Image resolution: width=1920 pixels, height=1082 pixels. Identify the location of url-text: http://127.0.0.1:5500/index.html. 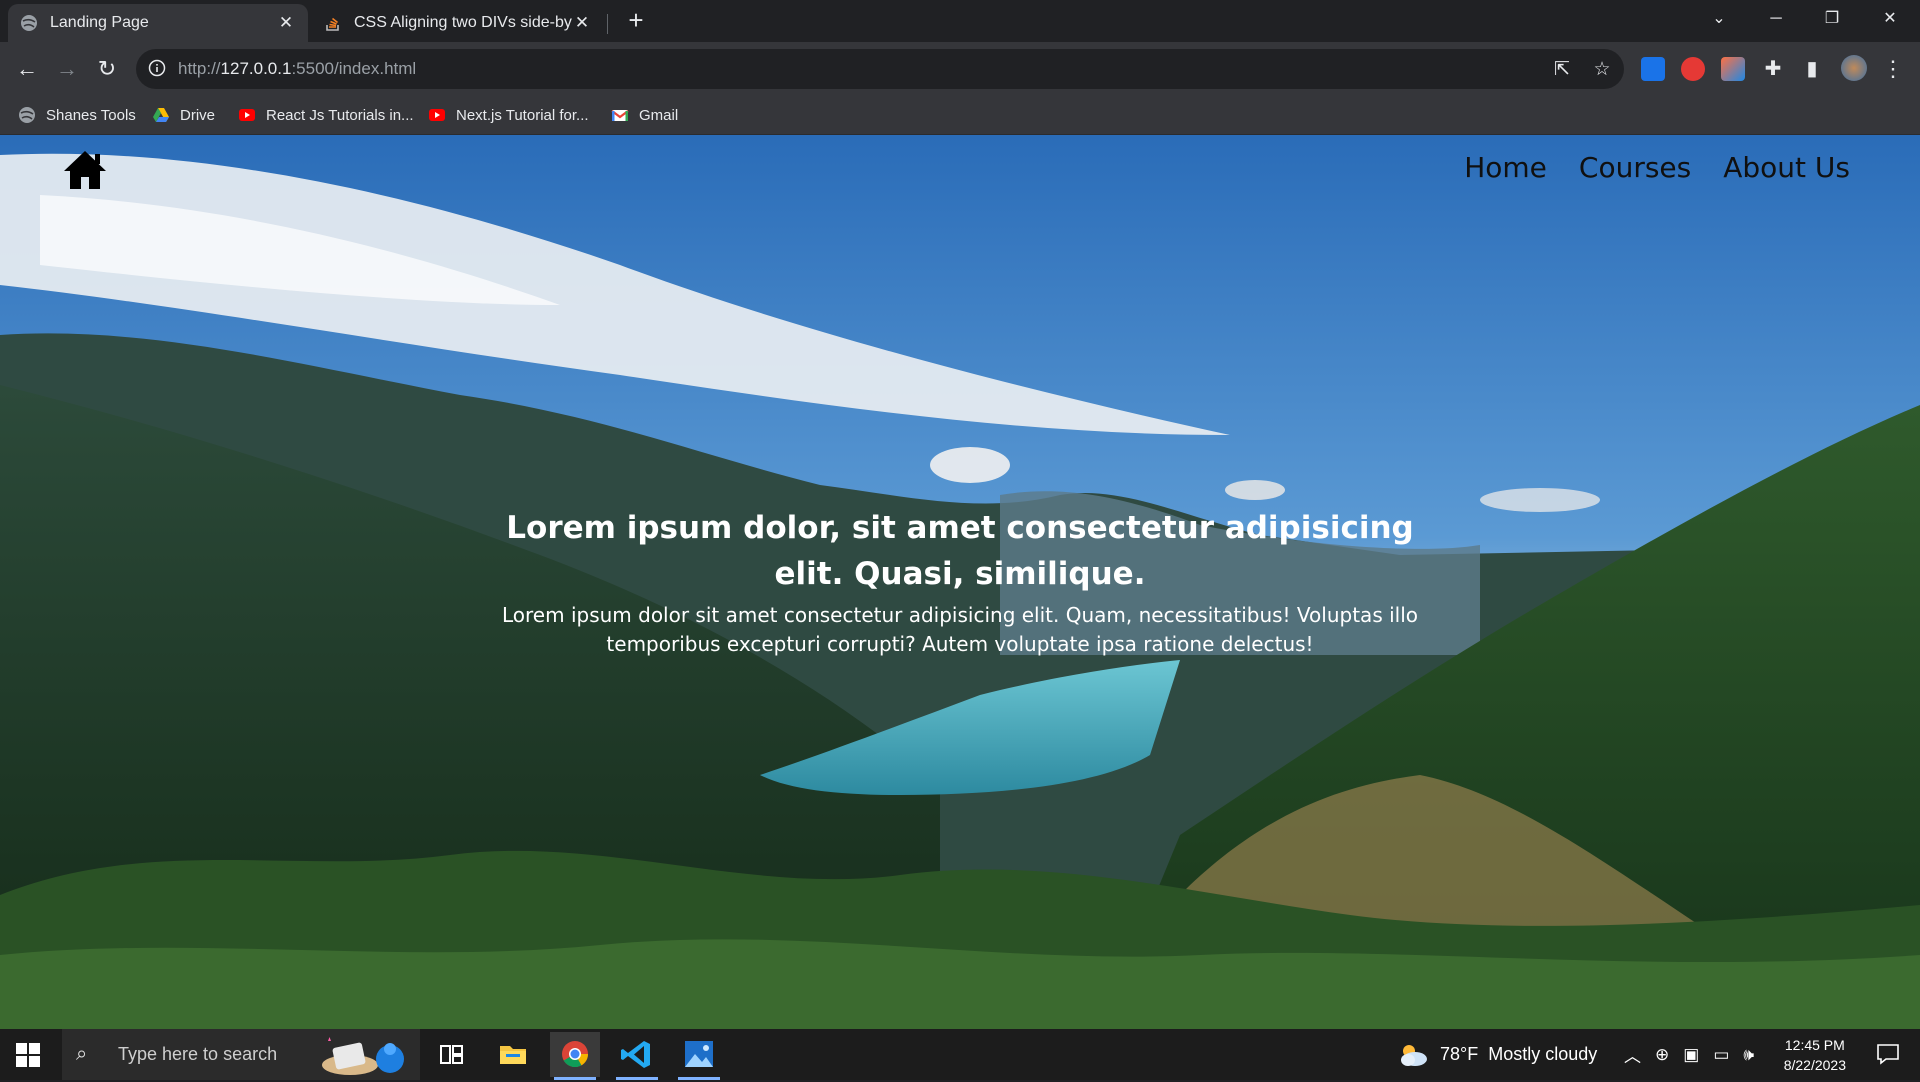
(297, 68).